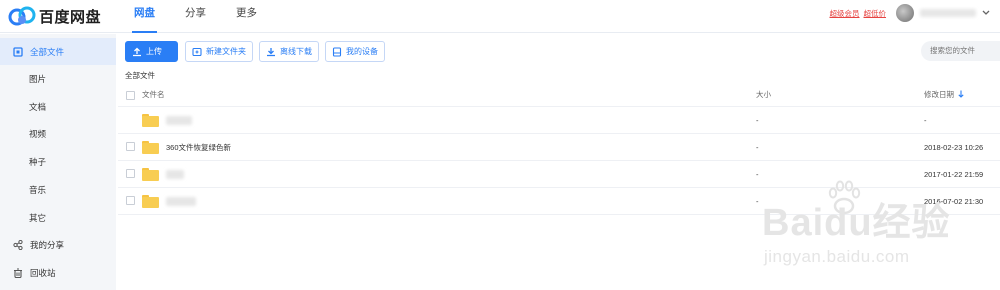 Image resolution: width=1000 pixels, height=290 pixels. I want to click on header-size: 大小, so click(763, 94).